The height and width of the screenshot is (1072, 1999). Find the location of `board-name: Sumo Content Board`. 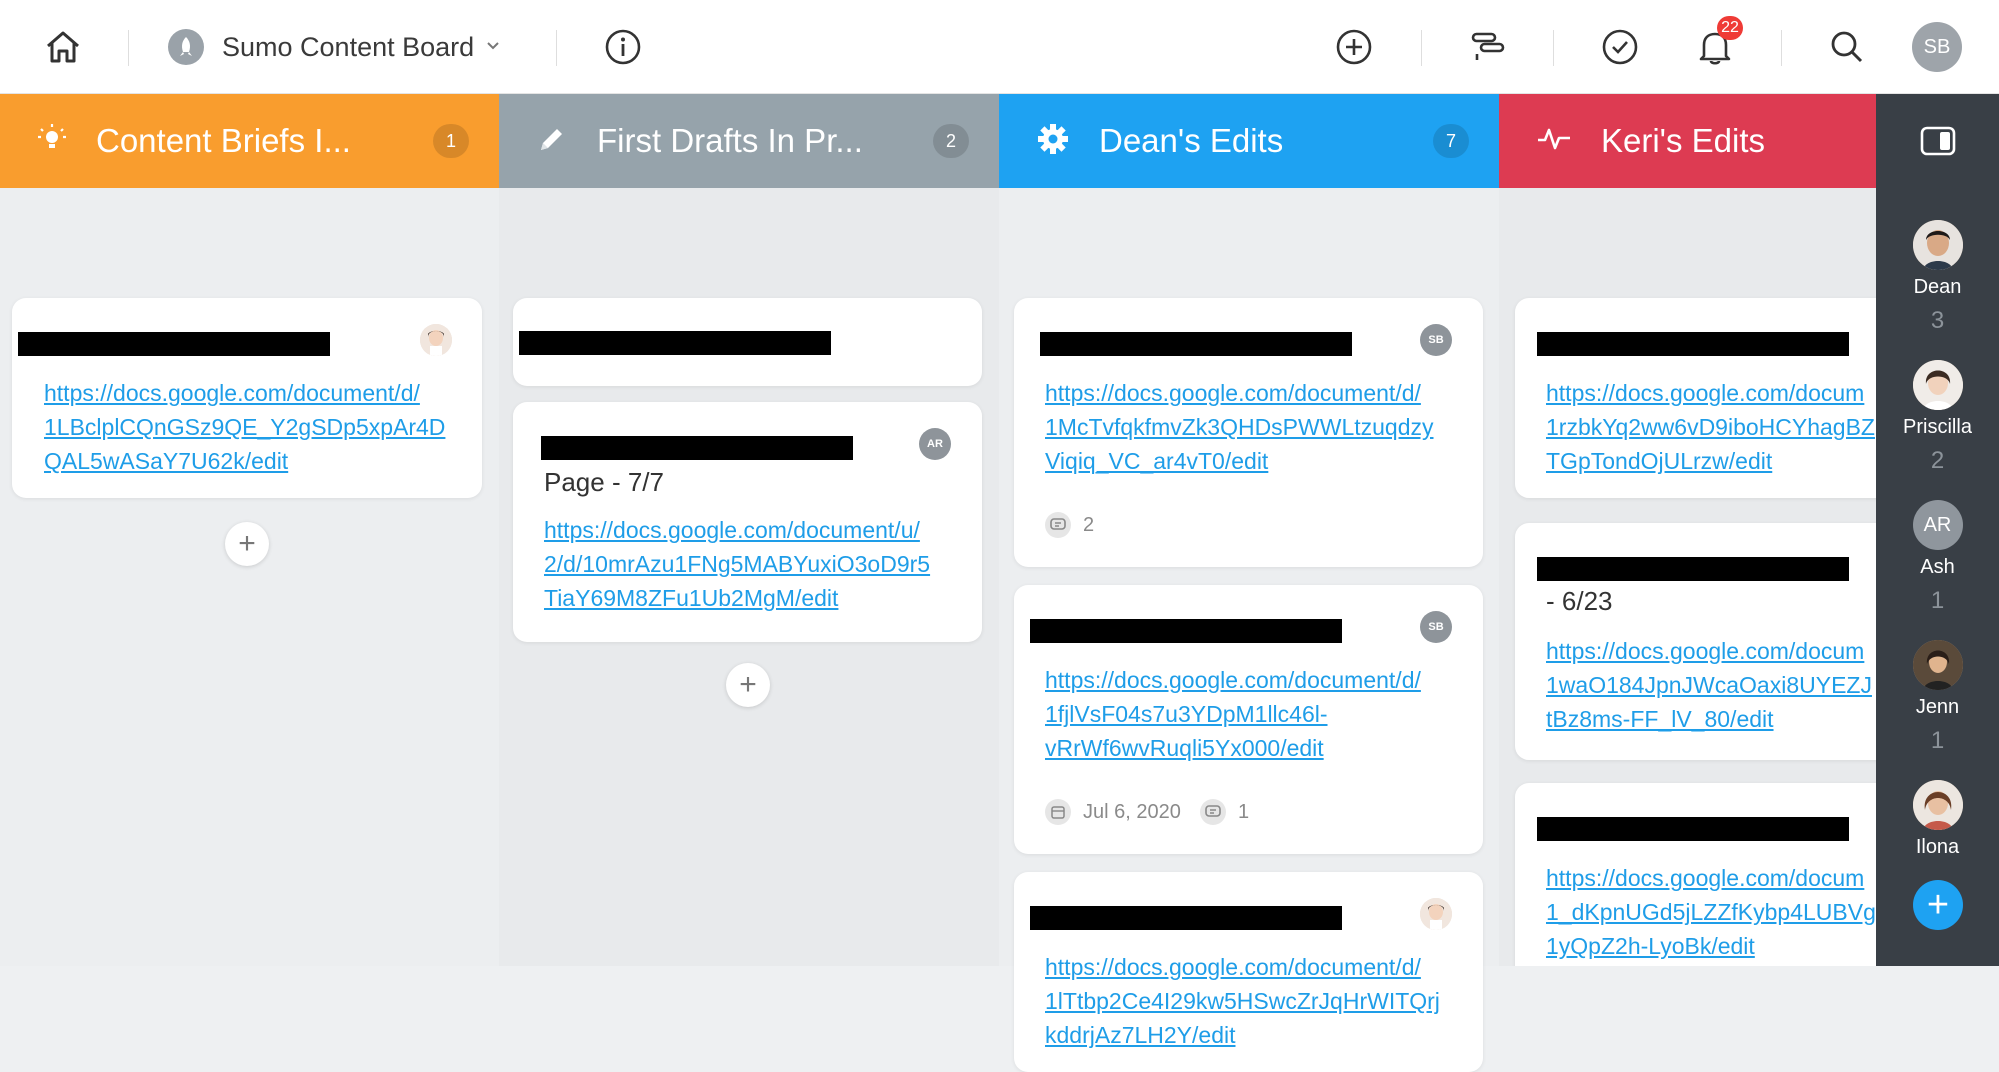

board-name: Sumo Content Board is located at coordinates (348, 46).